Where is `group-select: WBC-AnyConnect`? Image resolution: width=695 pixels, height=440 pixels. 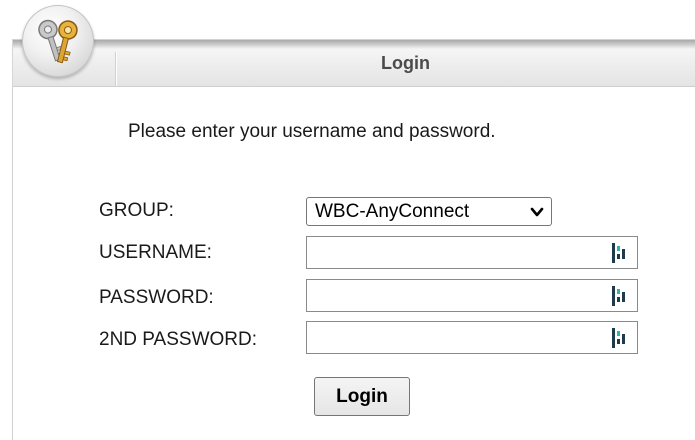
group-select: WBC-AnyConnect is located at coordinates (429, 211).